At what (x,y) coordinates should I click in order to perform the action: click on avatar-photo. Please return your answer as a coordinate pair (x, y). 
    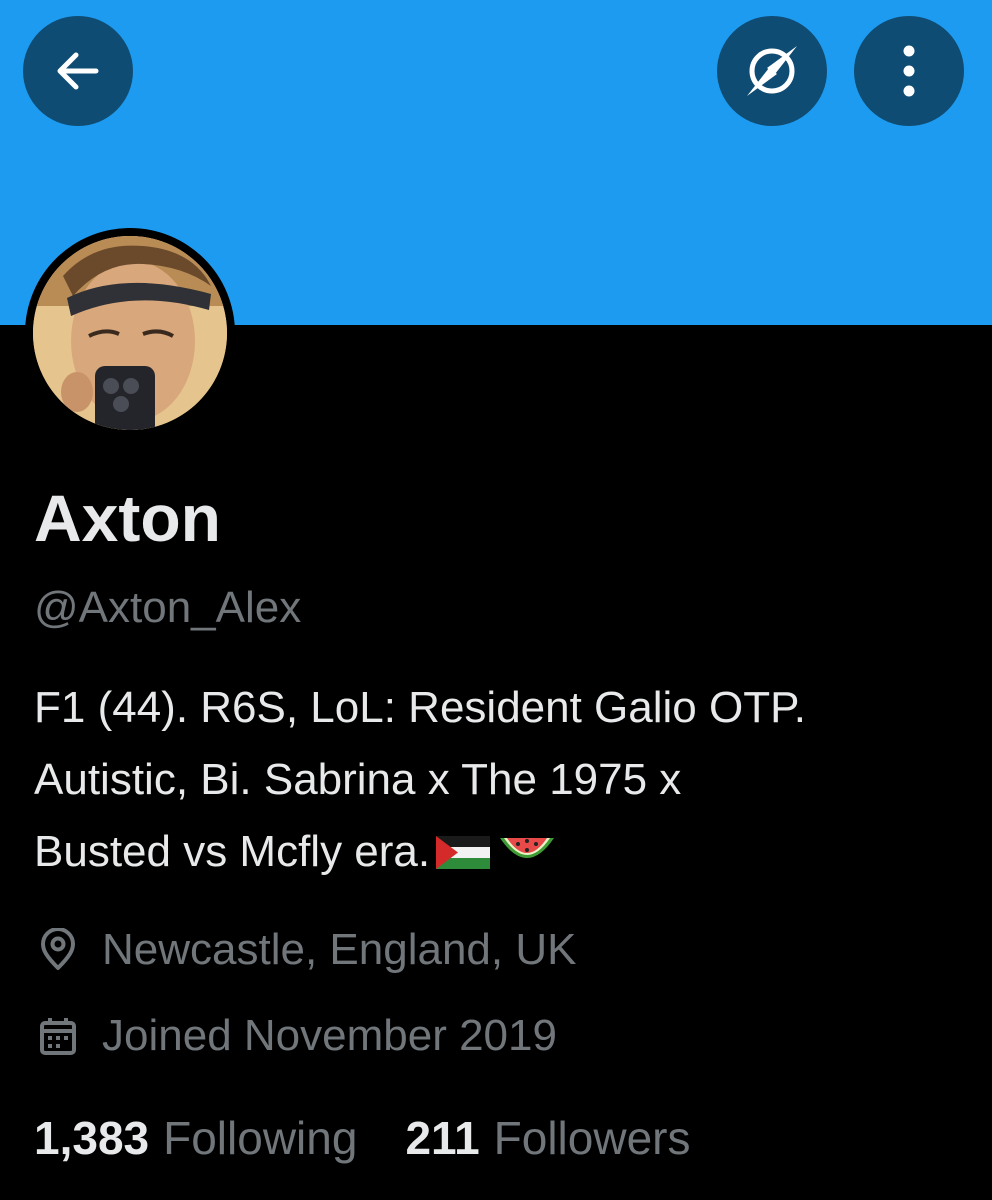
    Looking at the image, I should click on (130, 333).